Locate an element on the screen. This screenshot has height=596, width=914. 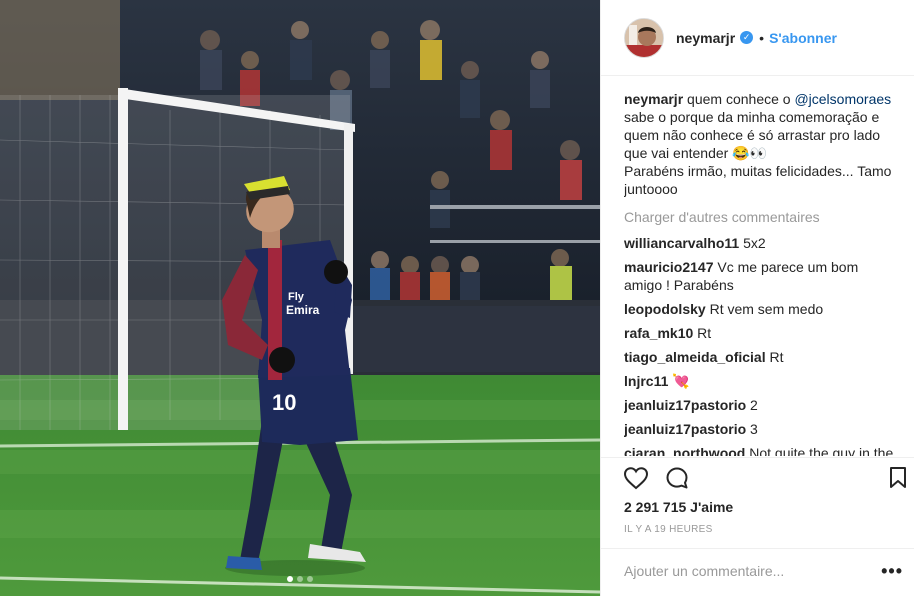
comment-item: lnjrc11 💘 is located at coordinates (760, 381).